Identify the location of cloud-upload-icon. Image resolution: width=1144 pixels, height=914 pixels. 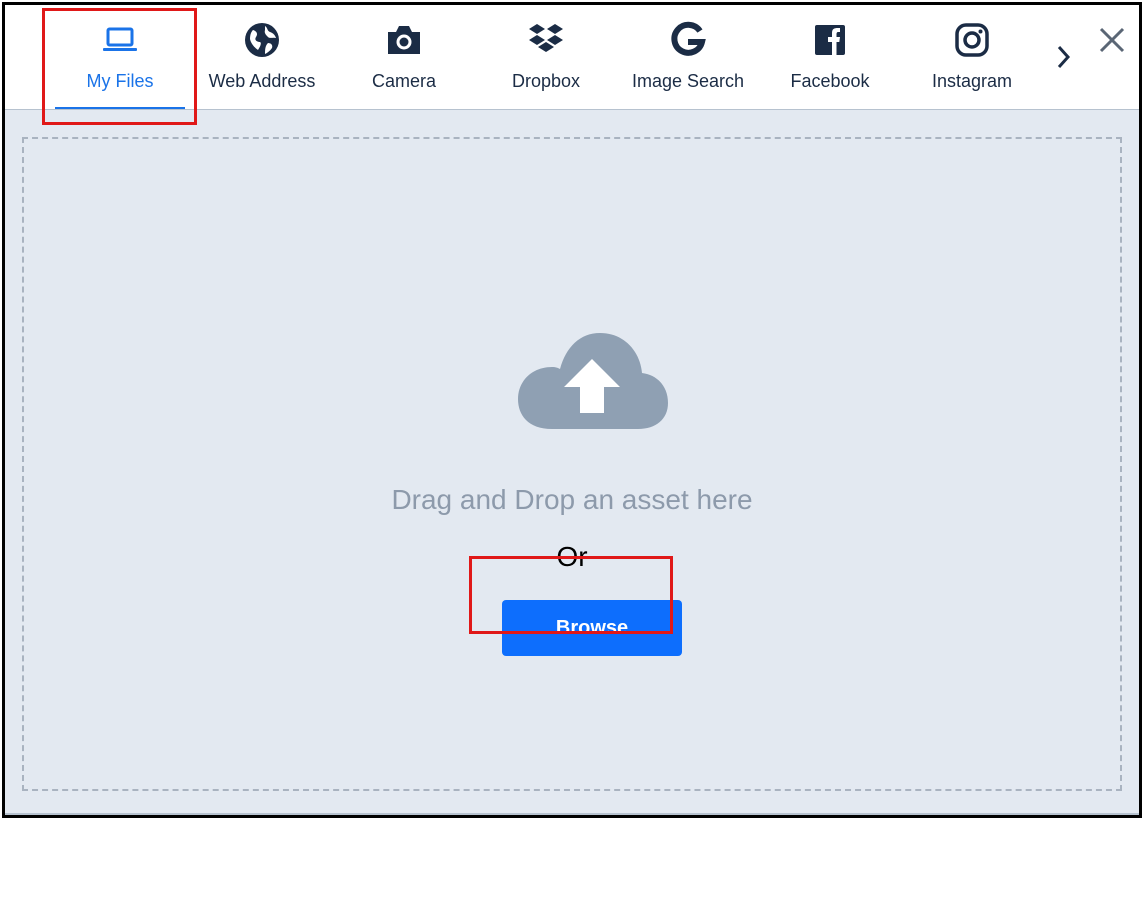
(592, 384).